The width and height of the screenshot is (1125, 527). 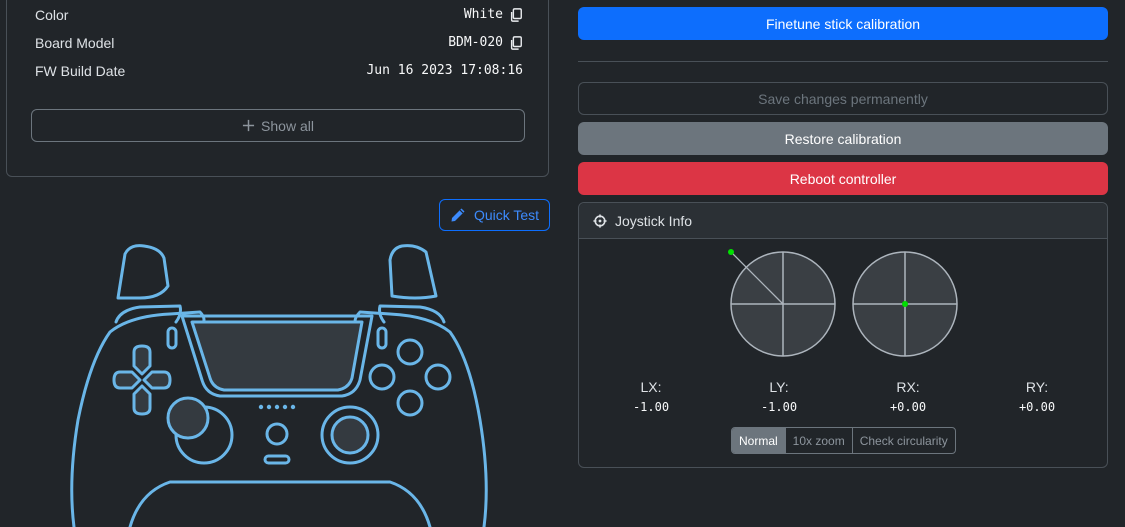 I want to click on right-trigger, so click(x=413, y=272).